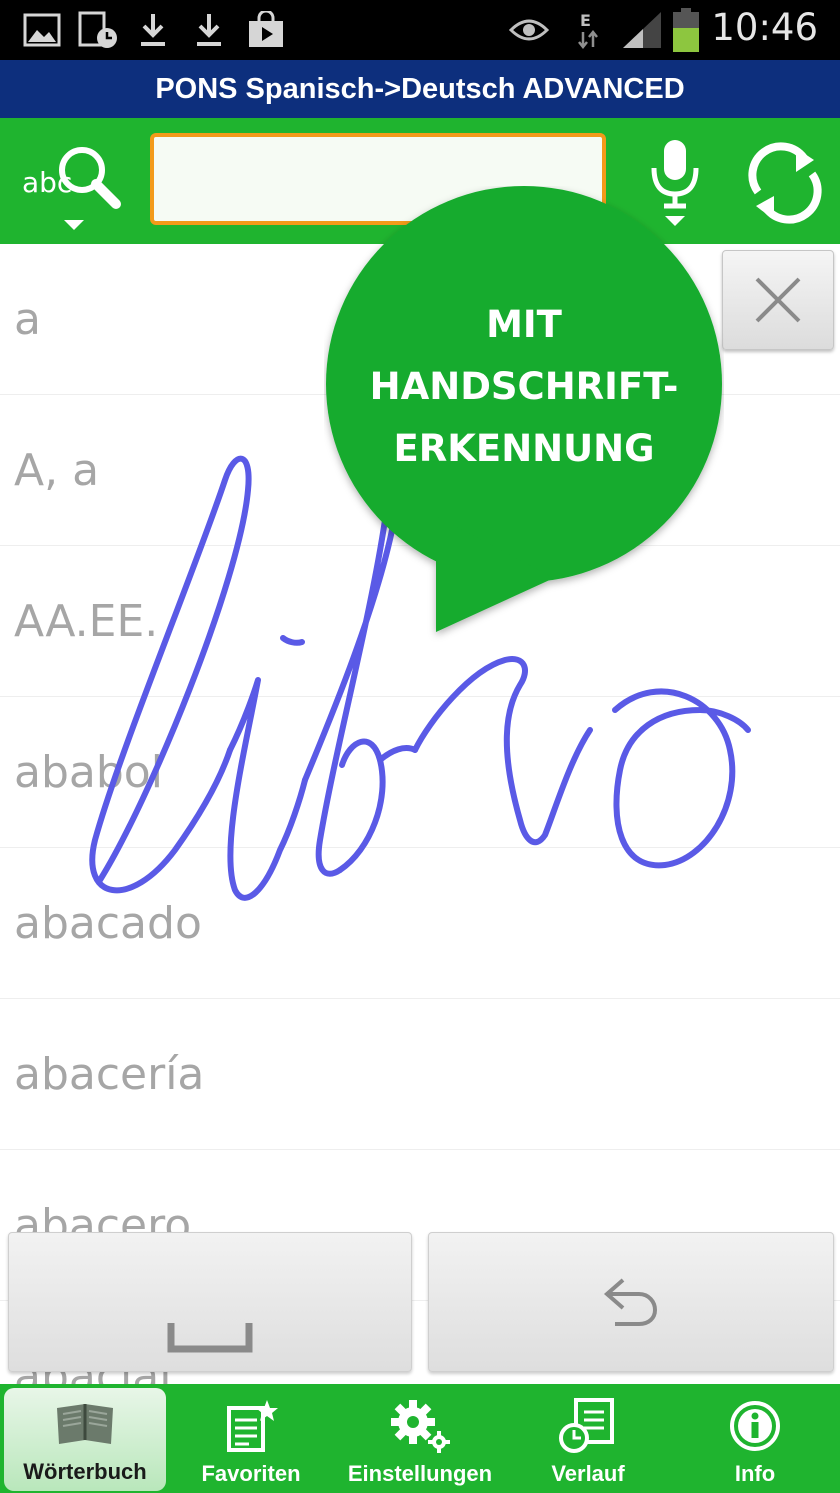 The width and height of the screenshot is (840, 1493). I want to click on space-button, so click(210, 1302).